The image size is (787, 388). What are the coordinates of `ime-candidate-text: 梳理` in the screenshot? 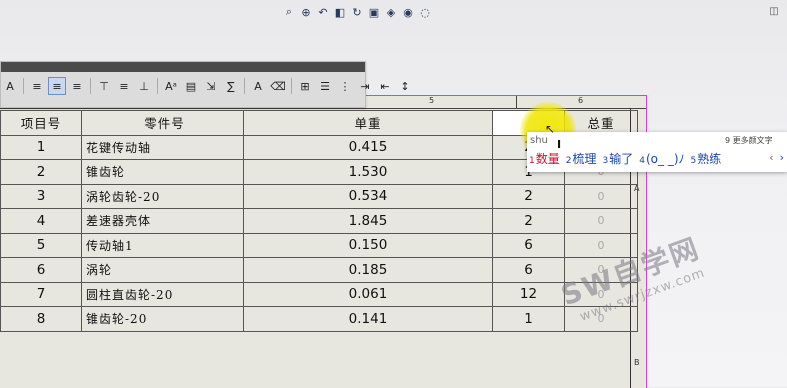 It's located at (584, 159).